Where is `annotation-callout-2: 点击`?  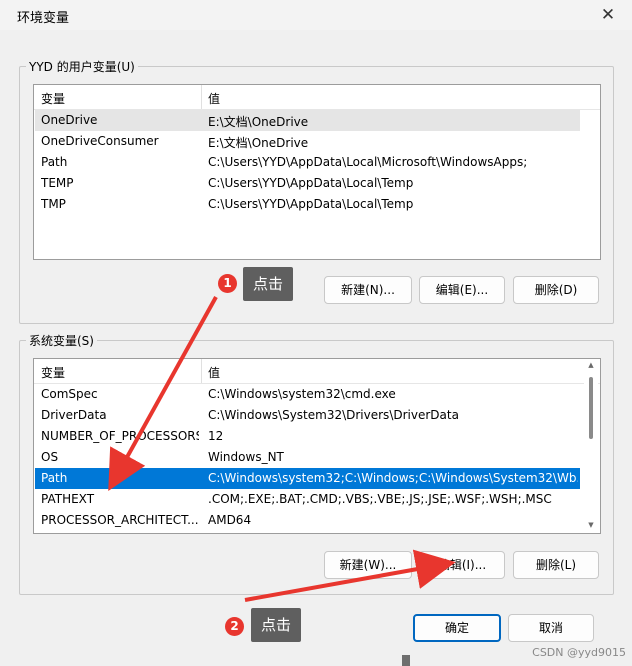 annotation-callout-2: 点击 is located at coordinates (276, 625).